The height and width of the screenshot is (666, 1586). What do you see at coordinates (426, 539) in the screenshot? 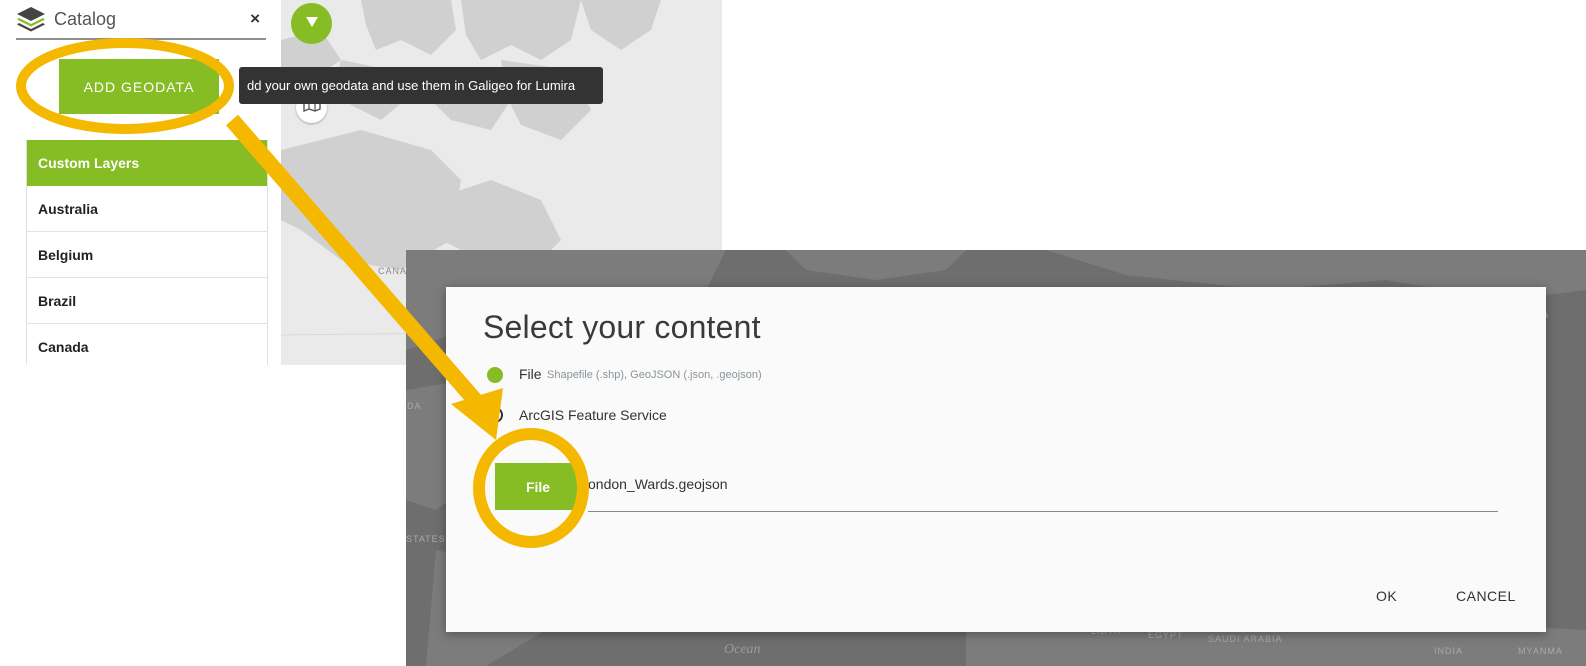
I see `map-label-states: STATES` at bounding box center [426, 539].